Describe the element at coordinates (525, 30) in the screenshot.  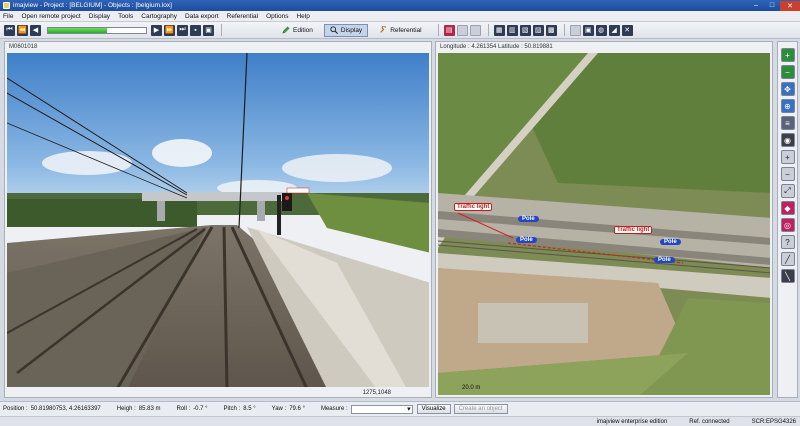
I see `layout-map-icon: ▧` at that location.